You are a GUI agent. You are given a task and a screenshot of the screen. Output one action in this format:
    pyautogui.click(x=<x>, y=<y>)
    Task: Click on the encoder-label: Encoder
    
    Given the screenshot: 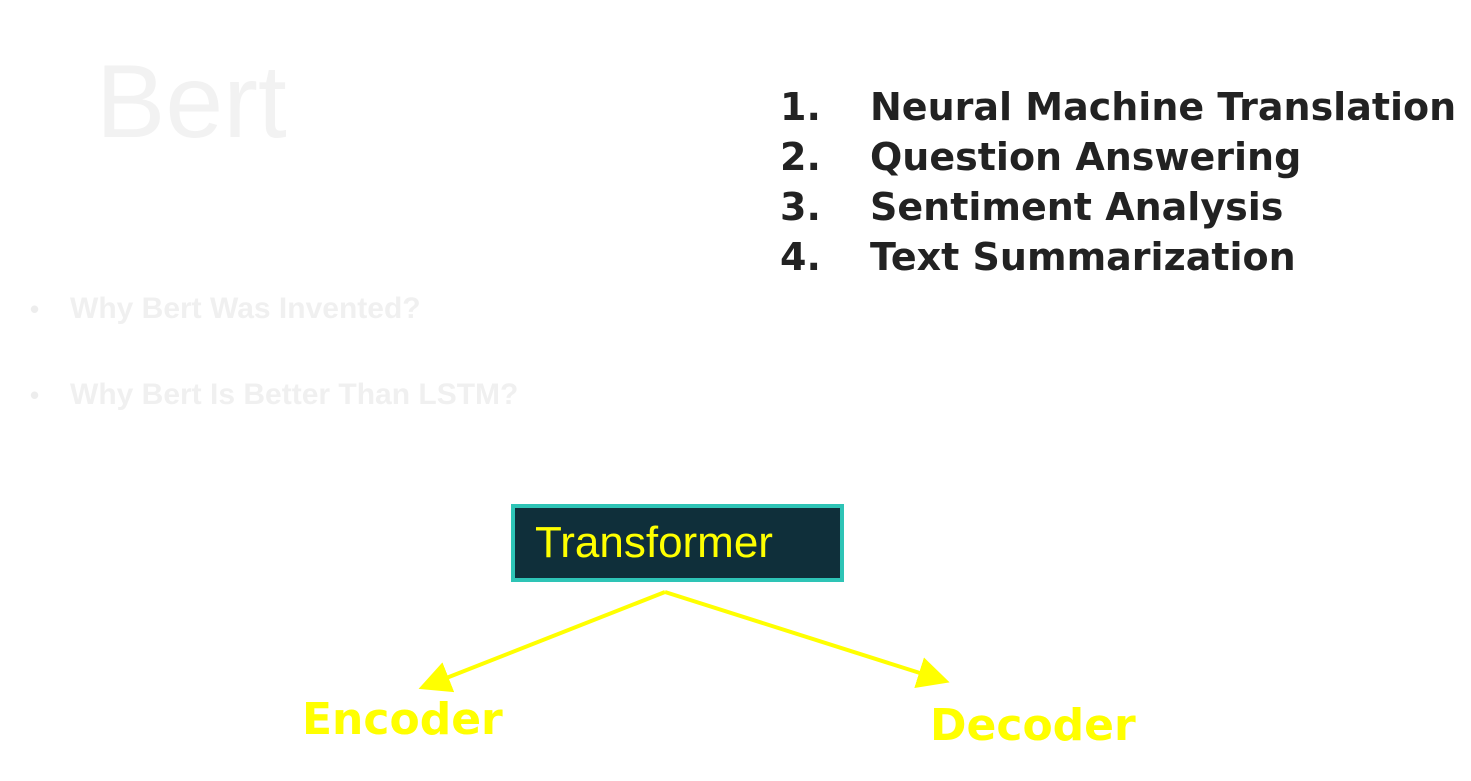 What is the action you would take?
    pyautogui.click(x=402, y=719)
    